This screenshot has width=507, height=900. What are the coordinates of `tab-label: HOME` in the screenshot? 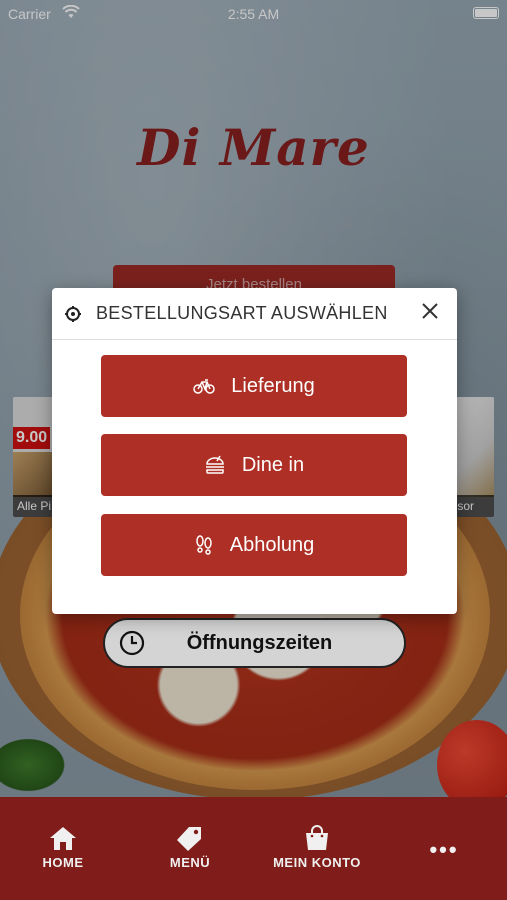 It's located at (63, 862).